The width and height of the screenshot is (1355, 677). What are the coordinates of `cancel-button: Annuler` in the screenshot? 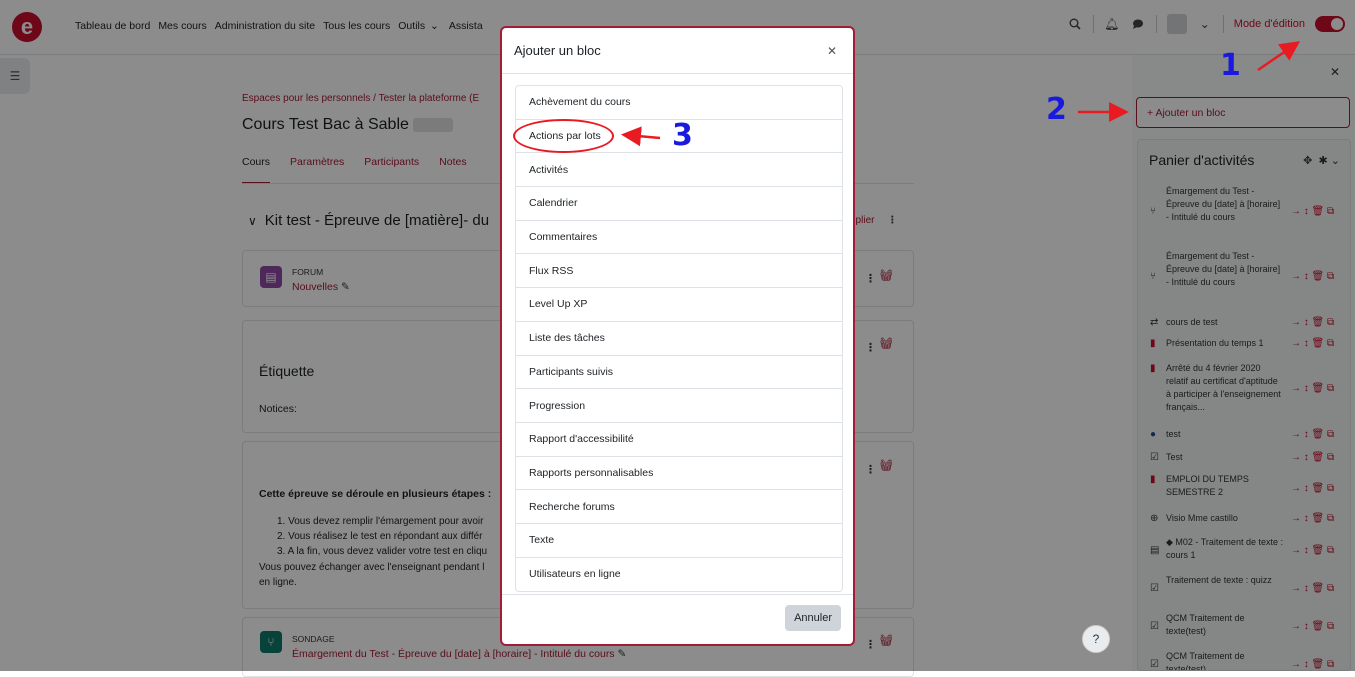 It's located at (813, 618).